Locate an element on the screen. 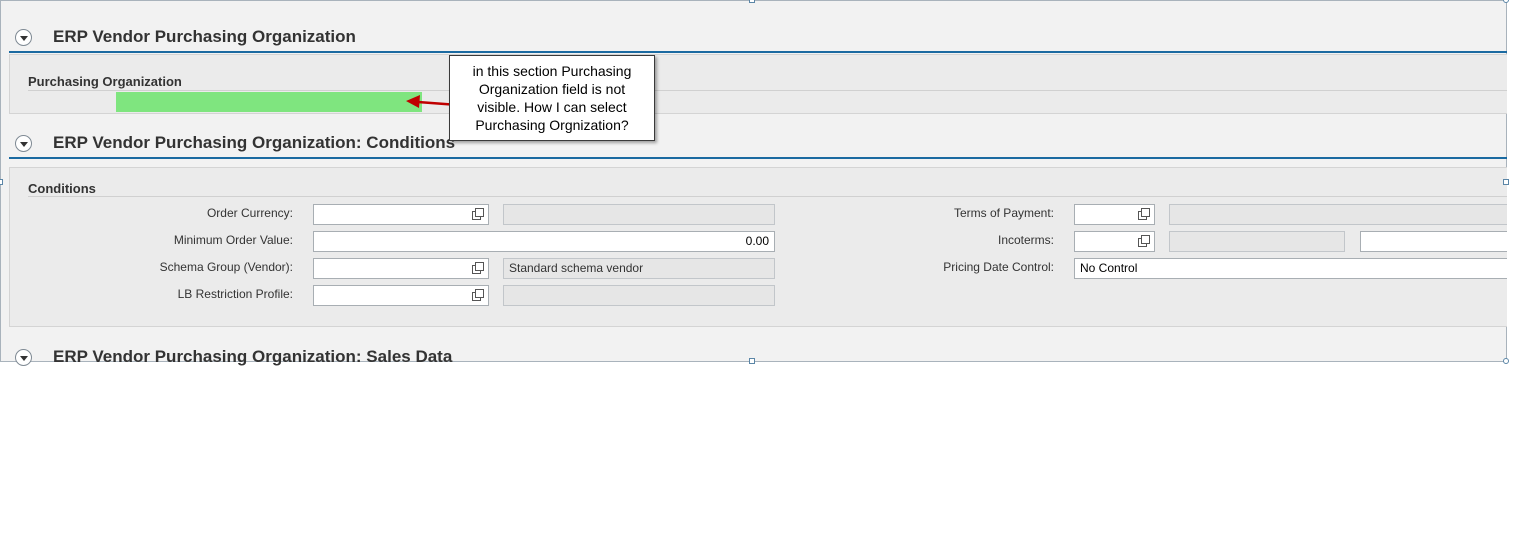  schema-group-label: Schema Group (Vendor): is located at coordinates (226, 267).